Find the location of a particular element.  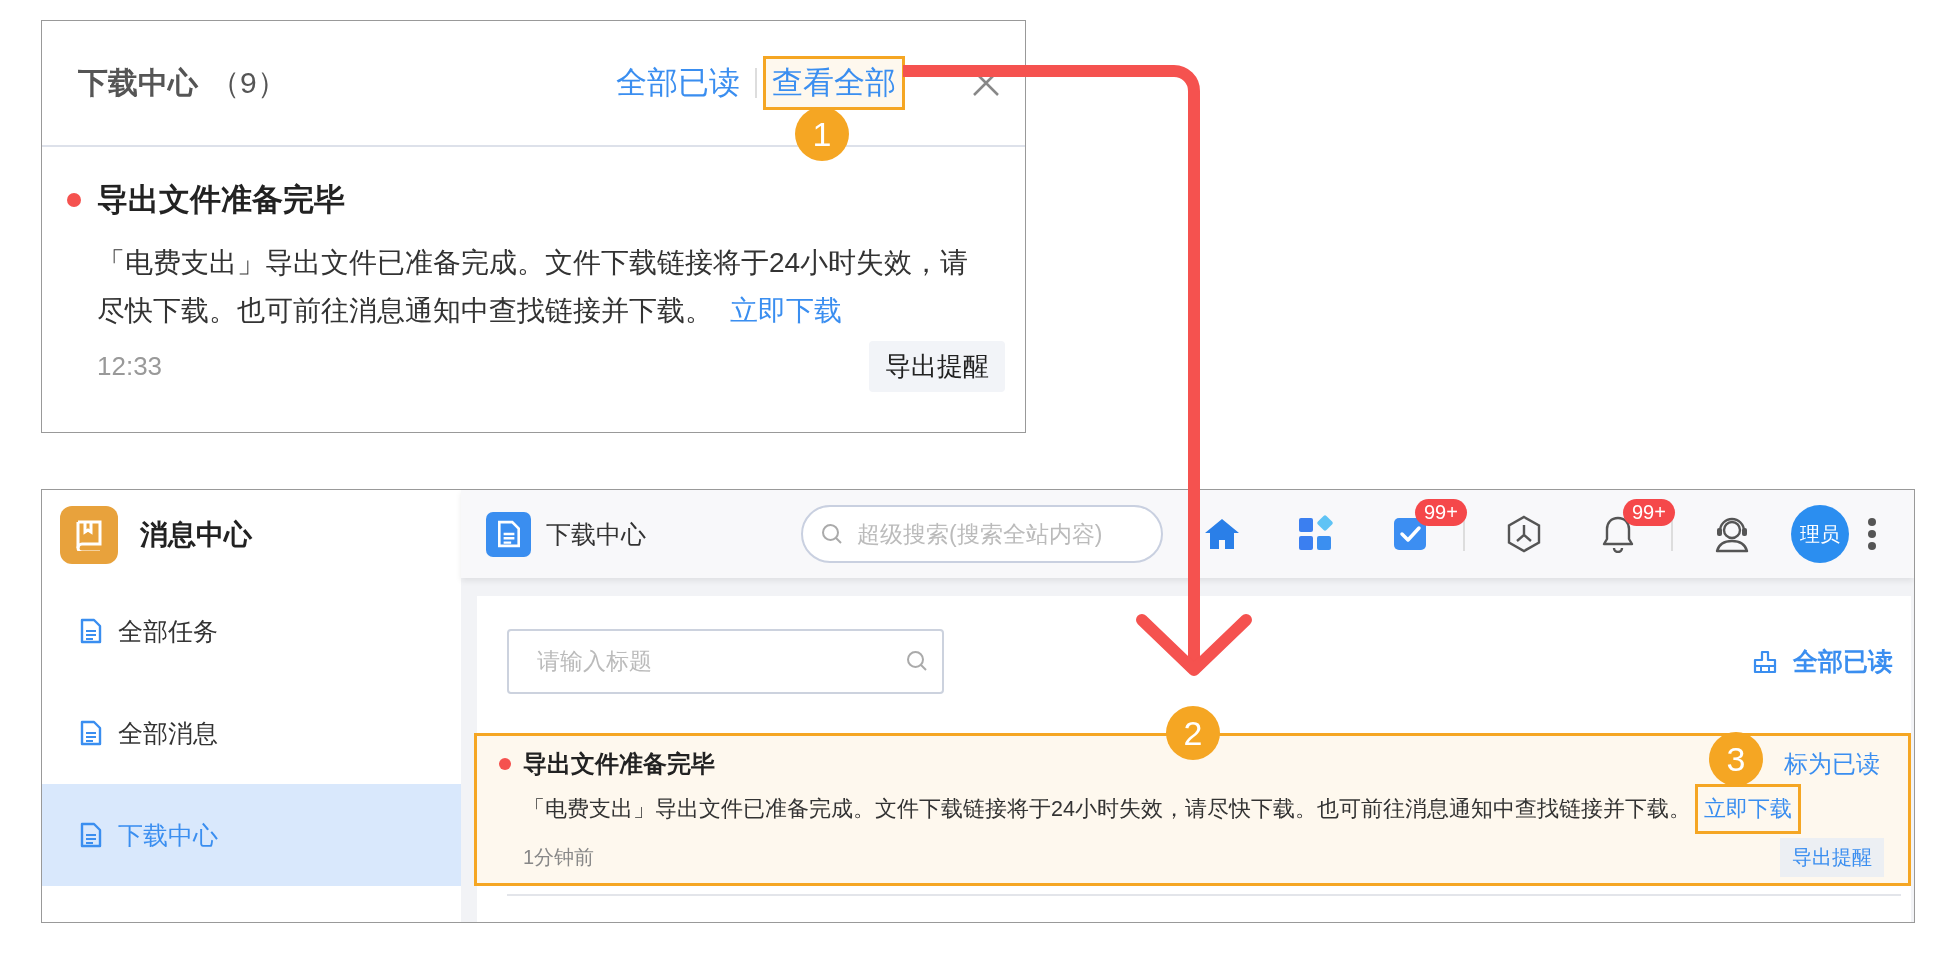

sidebar-item: 全部消息 is located at coordinates (251, 733).